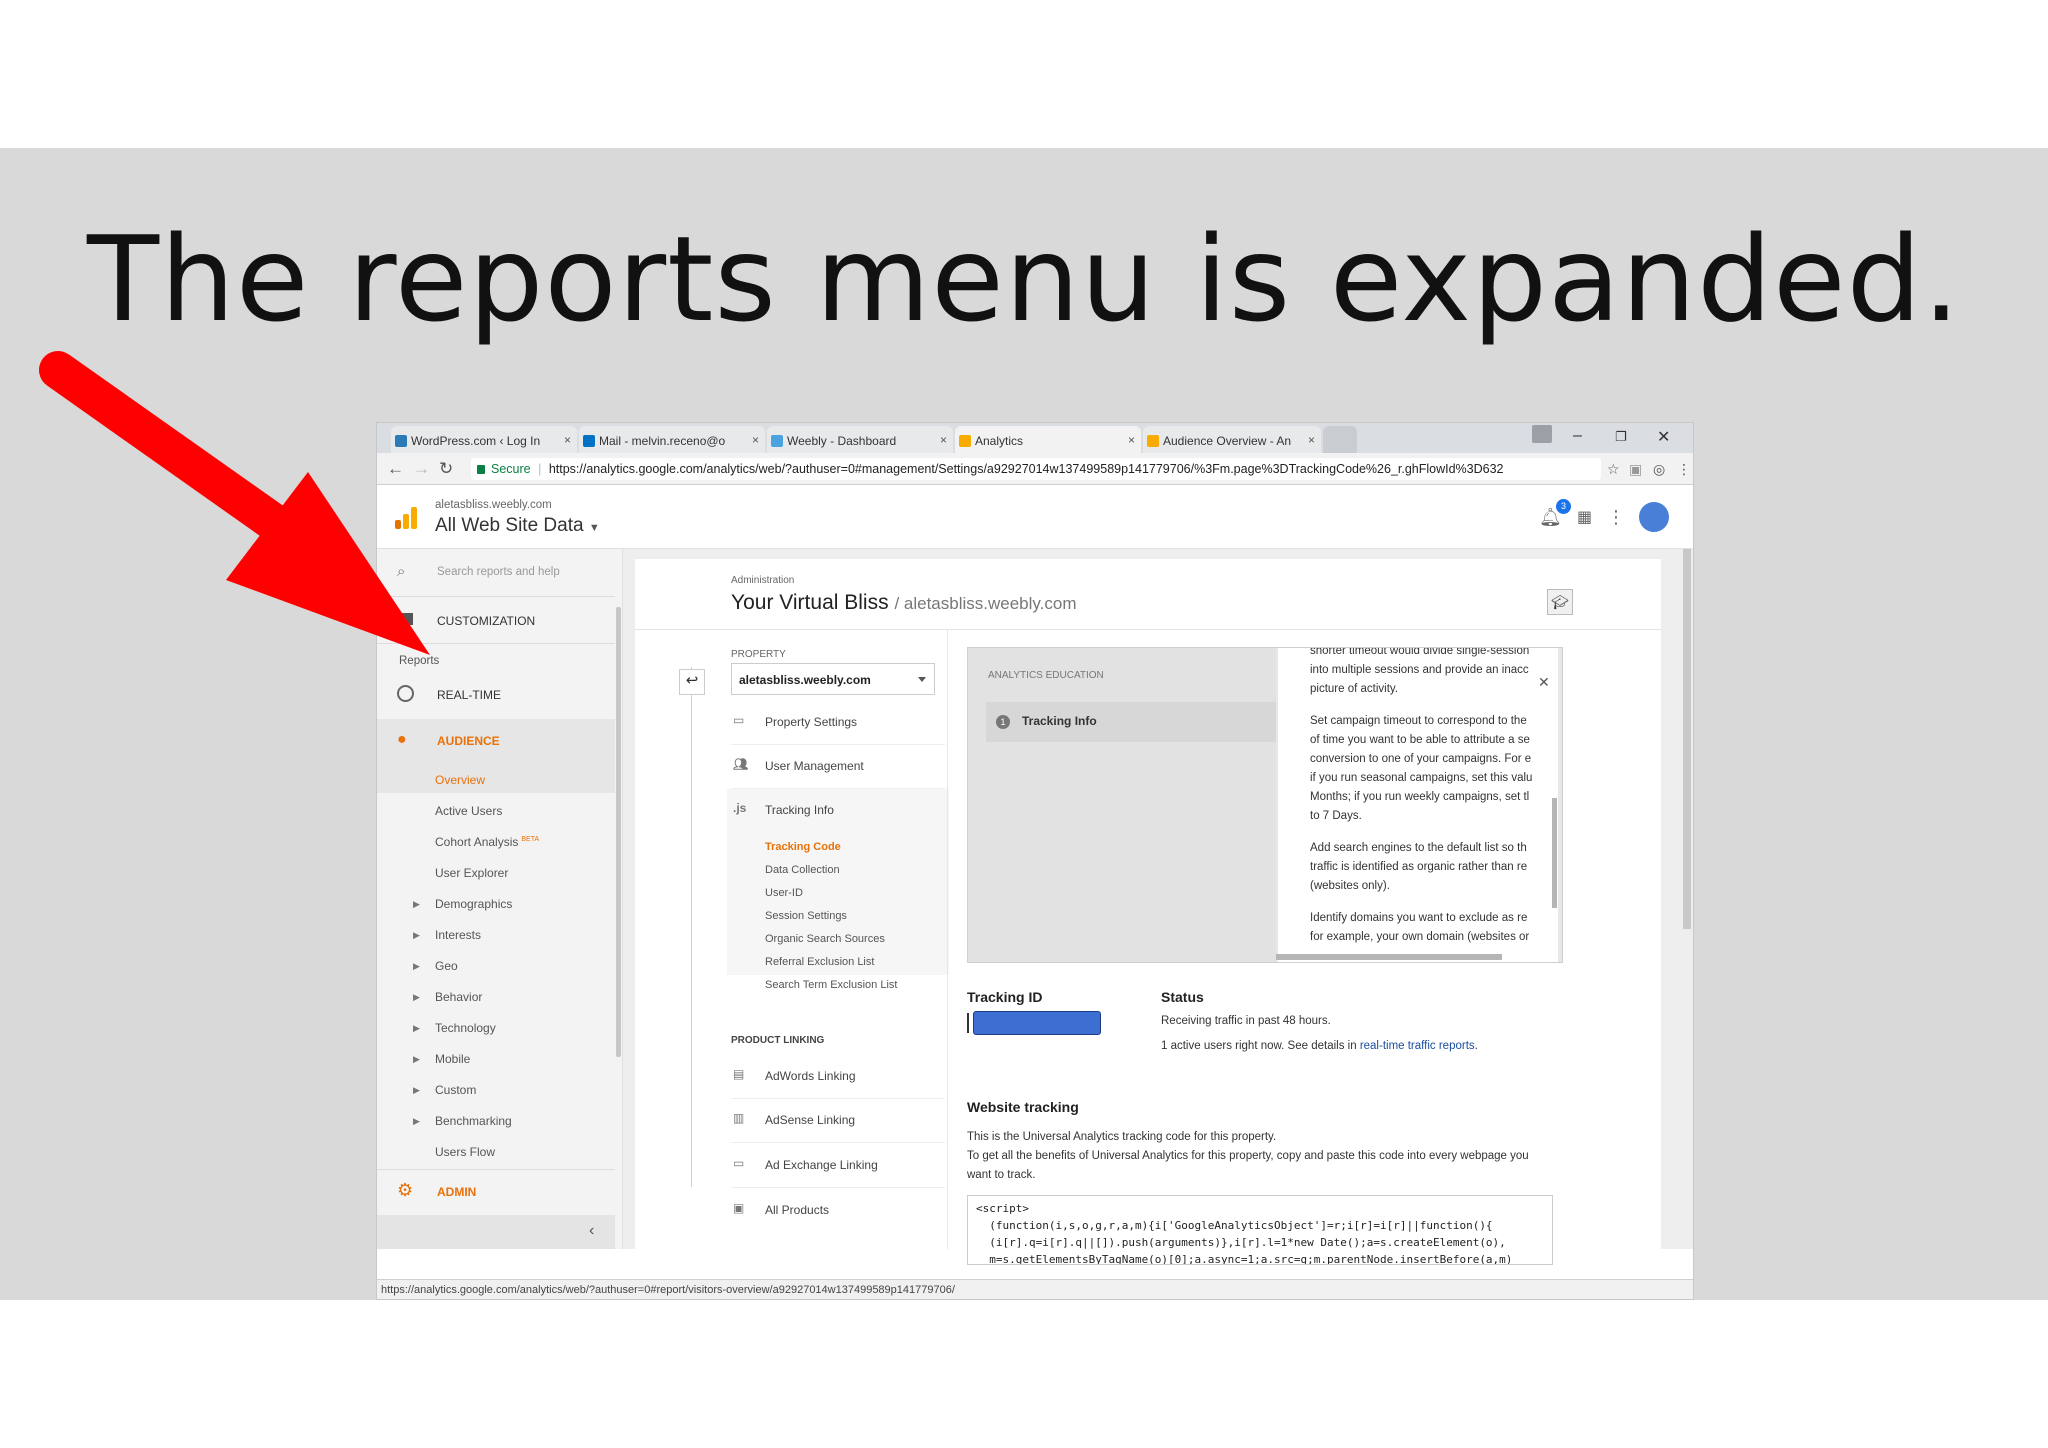  I want to click on menu-search-term-exclusion-list: Search Term Exclusion List, so click(831, 985).